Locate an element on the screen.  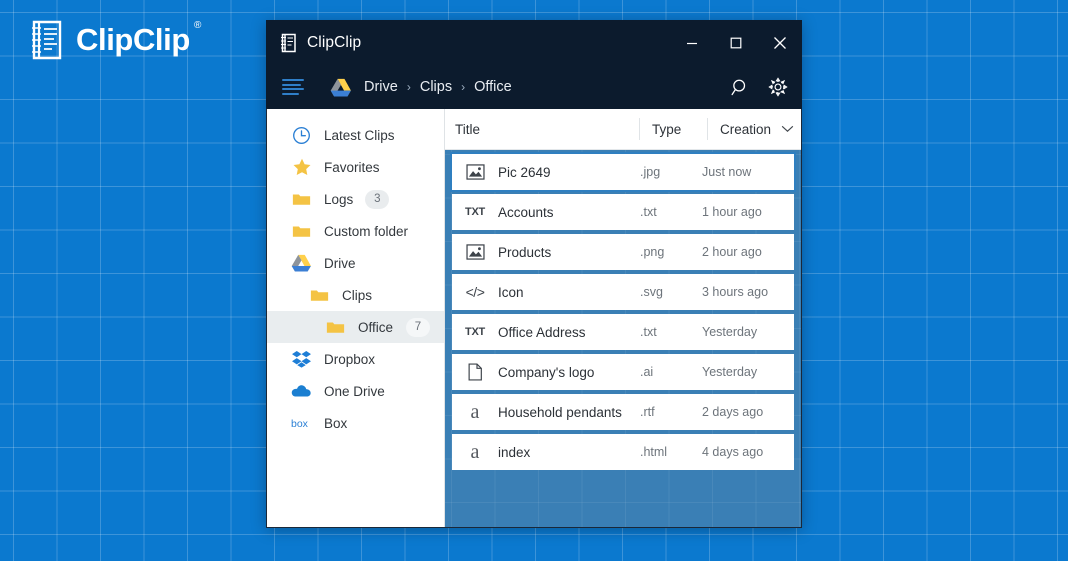
file-list-header: Title Type Creation is located at coordinates (623, 129).